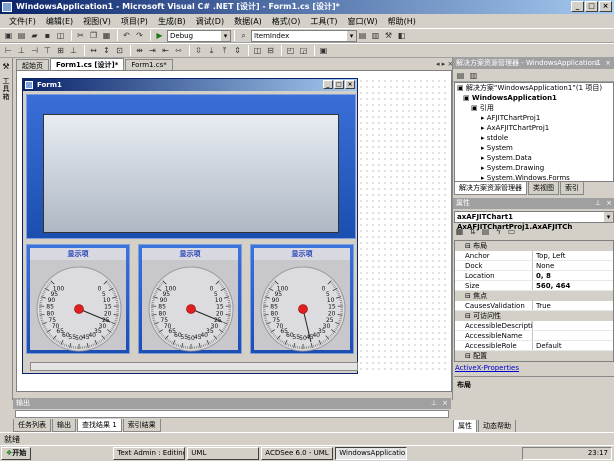 The width and height of the screenshot is (614, 461). I want to click on decrease-hspacing-icon: ⇤, so click(165, 50).